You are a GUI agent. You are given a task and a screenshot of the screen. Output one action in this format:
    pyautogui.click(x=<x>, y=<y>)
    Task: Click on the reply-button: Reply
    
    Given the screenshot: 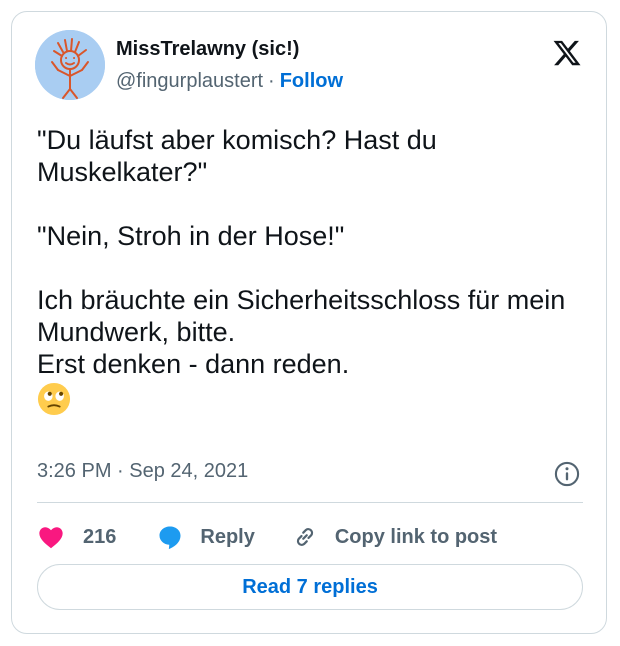 What is the action you would take?
    pyautogui.click(x=205, y=537)
    